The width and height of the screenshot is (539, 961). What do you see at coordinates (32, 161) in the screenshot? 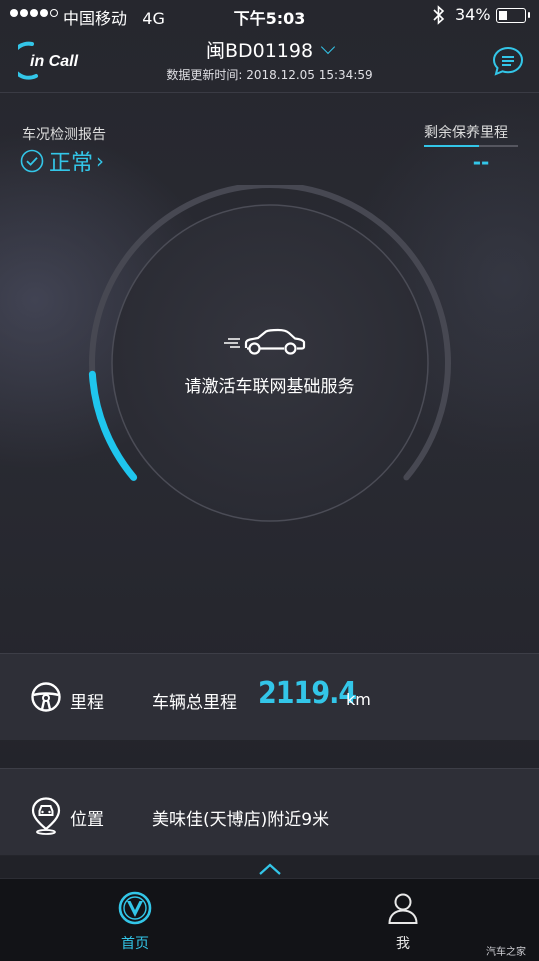
I see `check-circle-icon` at bounding box center [32, 161].